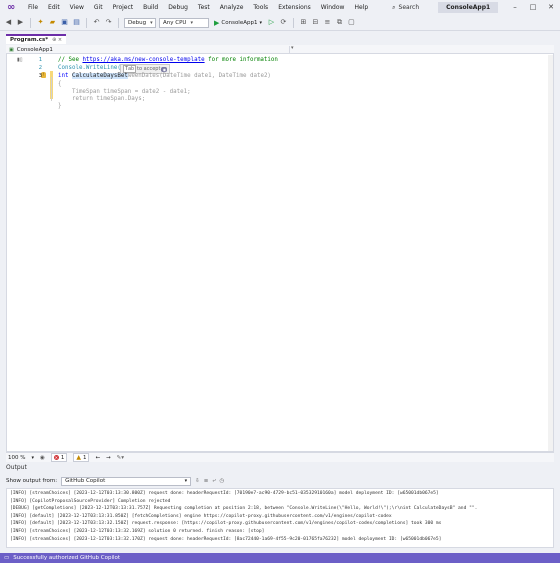  Describe the element at coordinates (64, 22) in the screenshot. I see `save-icon: ▣` at that location.